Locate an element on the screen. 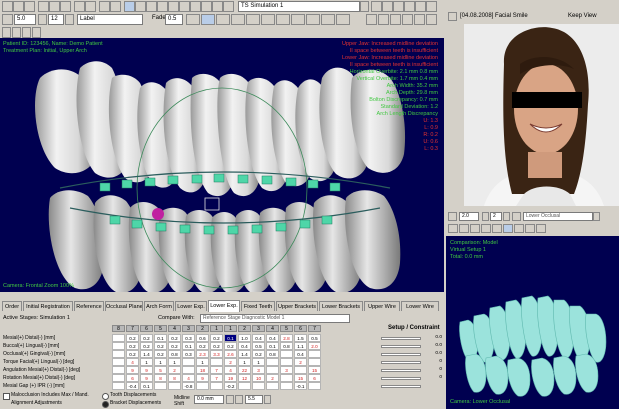 The width and height of the screenshot is (619, 409). view-bottom-icon is located at coordinates (431, 6).